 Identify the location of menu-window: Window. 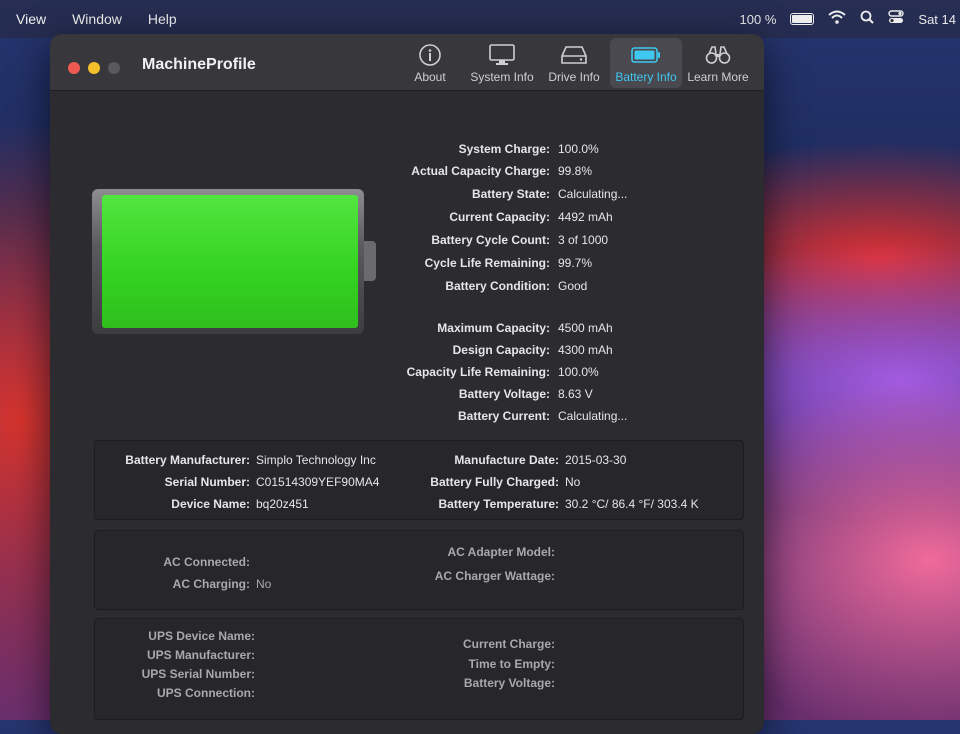
(97, 19).